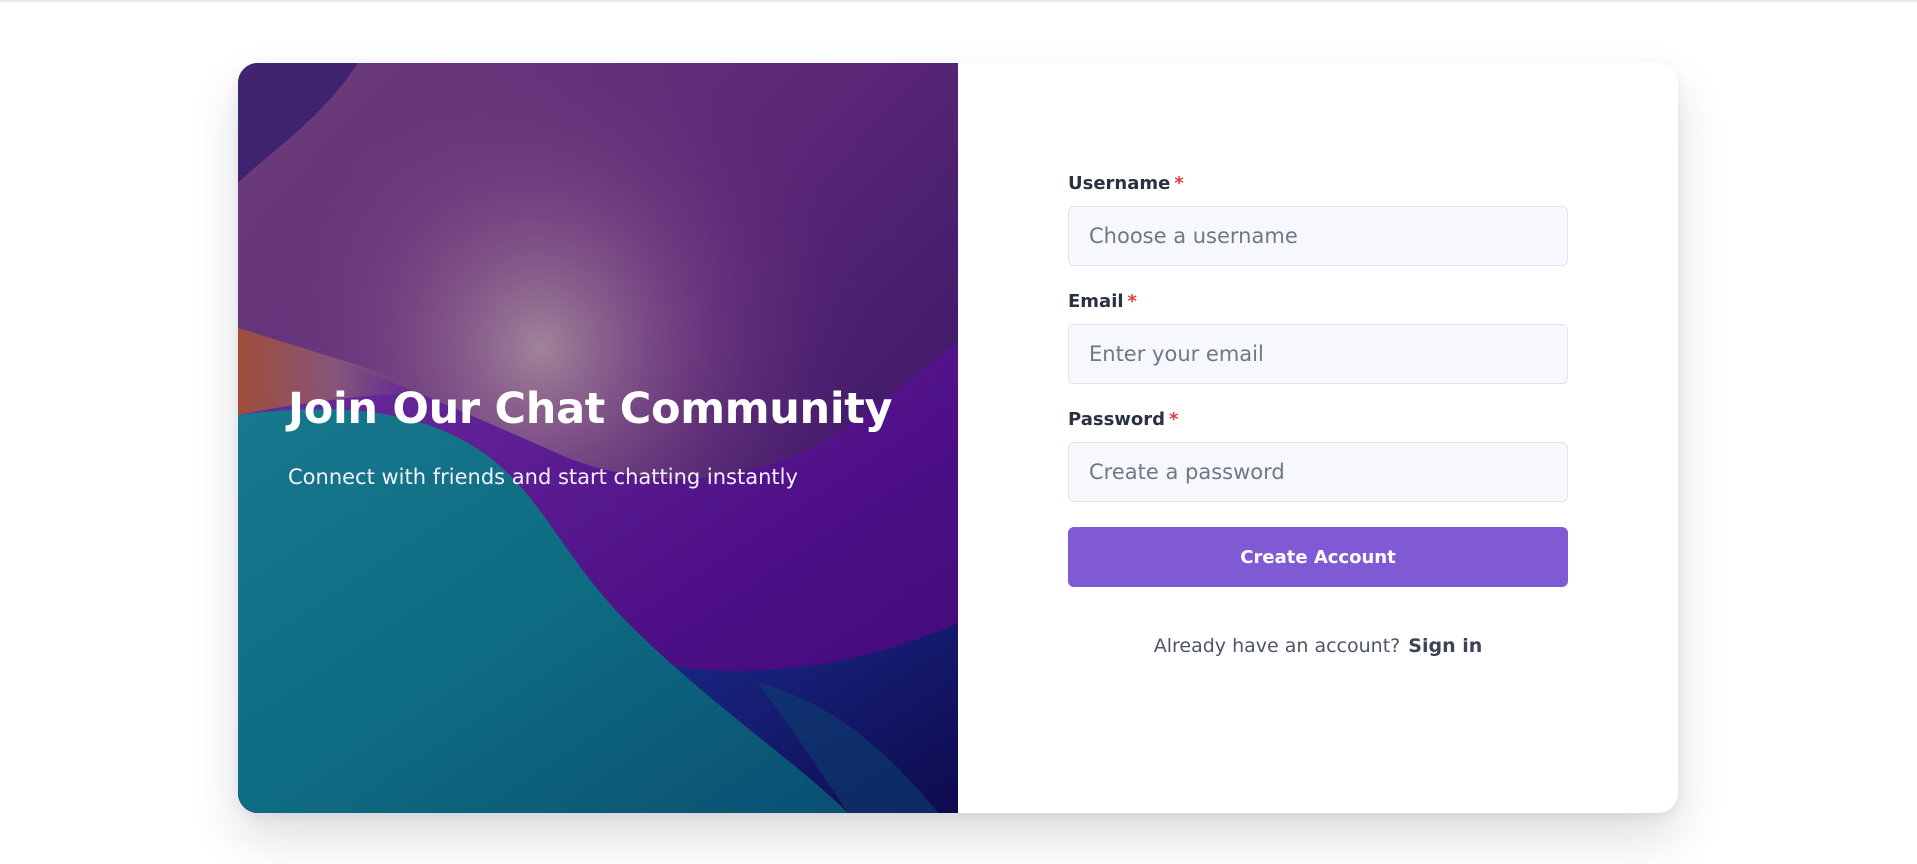 The image size is (1917, 864). Describe the element at coordinates (1445, 646) in the screenshot. I see `signin-link: Sign in` at that location.